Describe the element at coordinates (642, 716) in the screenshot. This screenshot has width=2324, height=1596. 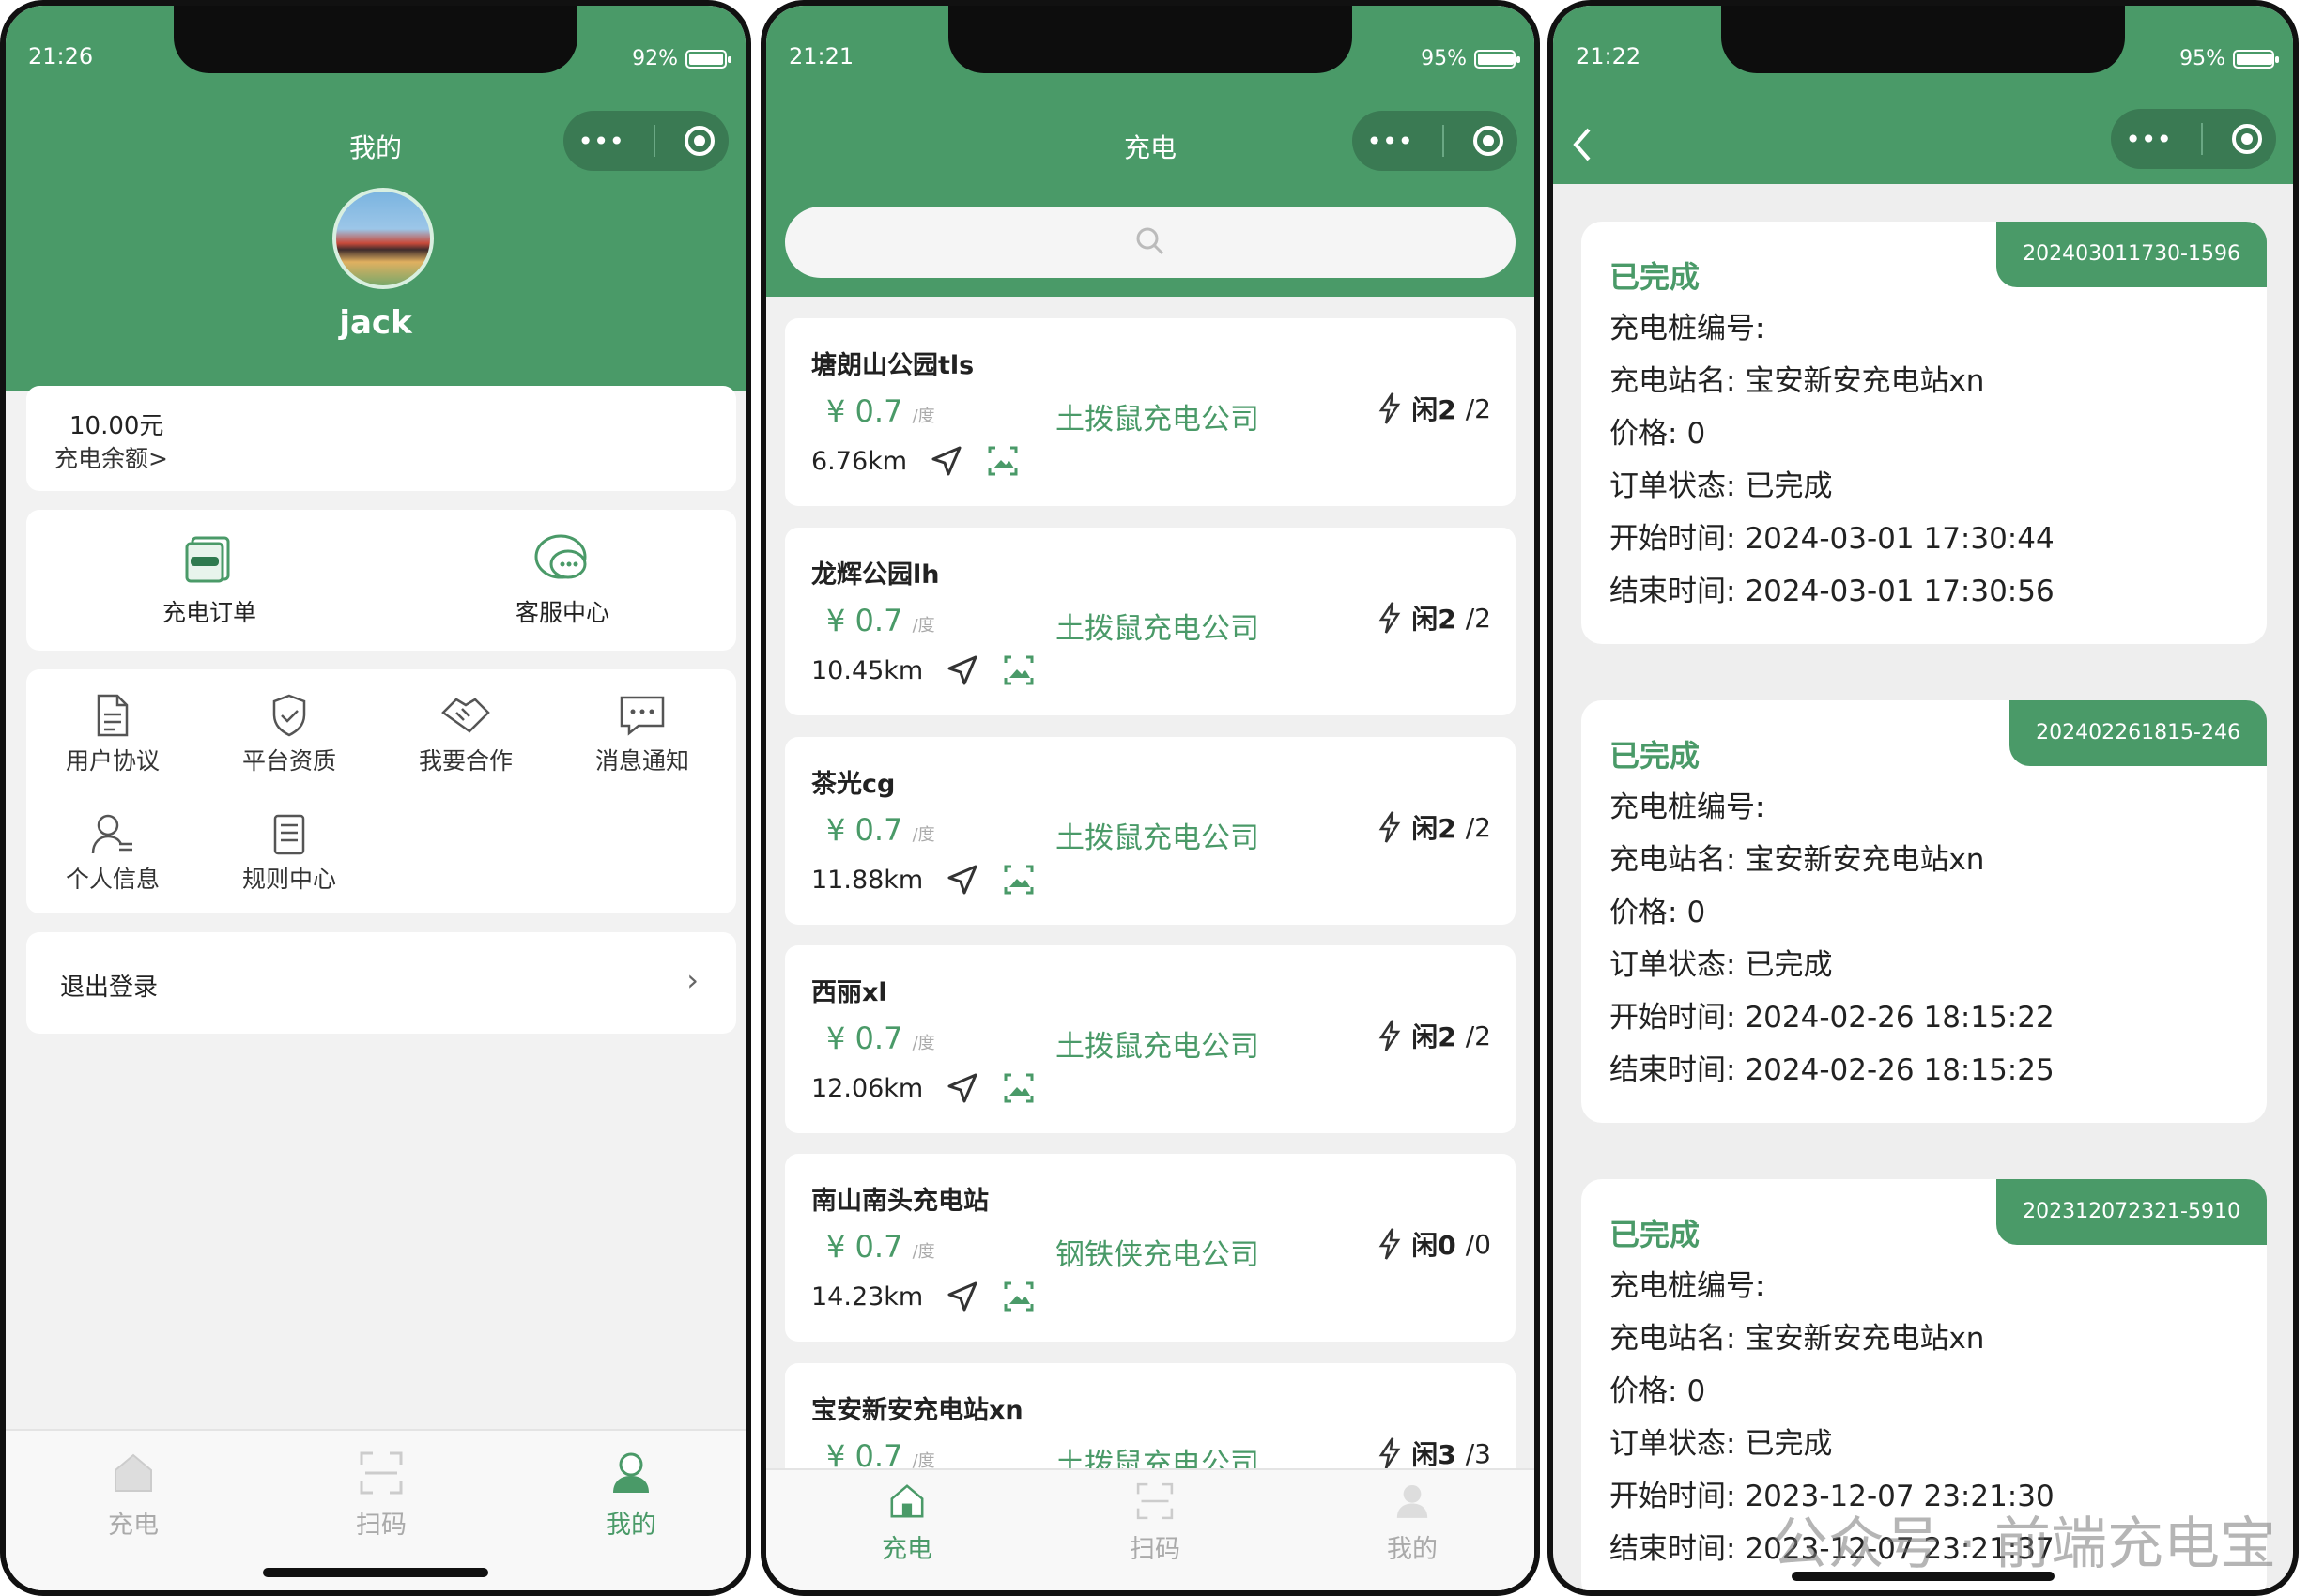
I see `message-icon` at that location.